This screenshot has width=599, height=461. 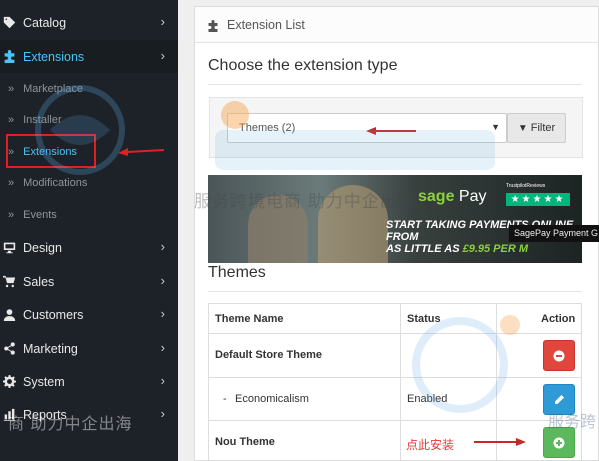 What do you see at coordinates (89, 247) in the screenshot?
I see `sidebar-item-design: Design ›` at bounding box center [89, 247].